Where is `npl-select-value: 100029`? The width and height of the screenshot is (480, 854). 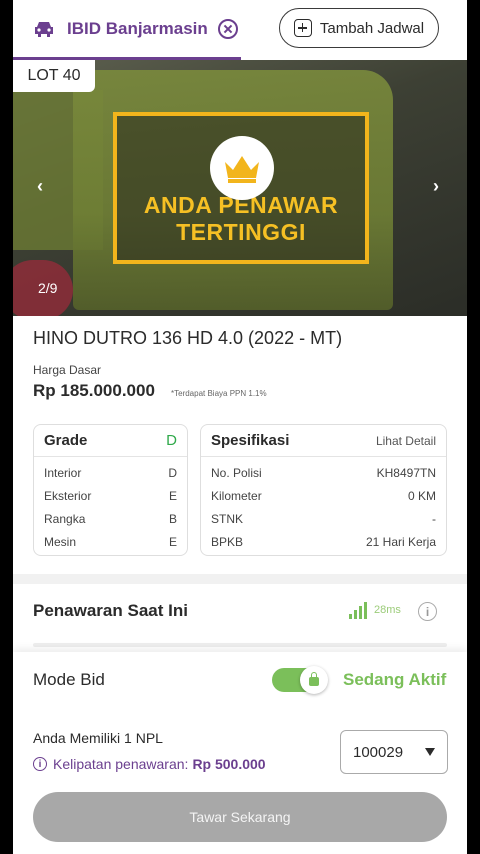
npl-select-value: 100029 is located at coordinates (378, 752).